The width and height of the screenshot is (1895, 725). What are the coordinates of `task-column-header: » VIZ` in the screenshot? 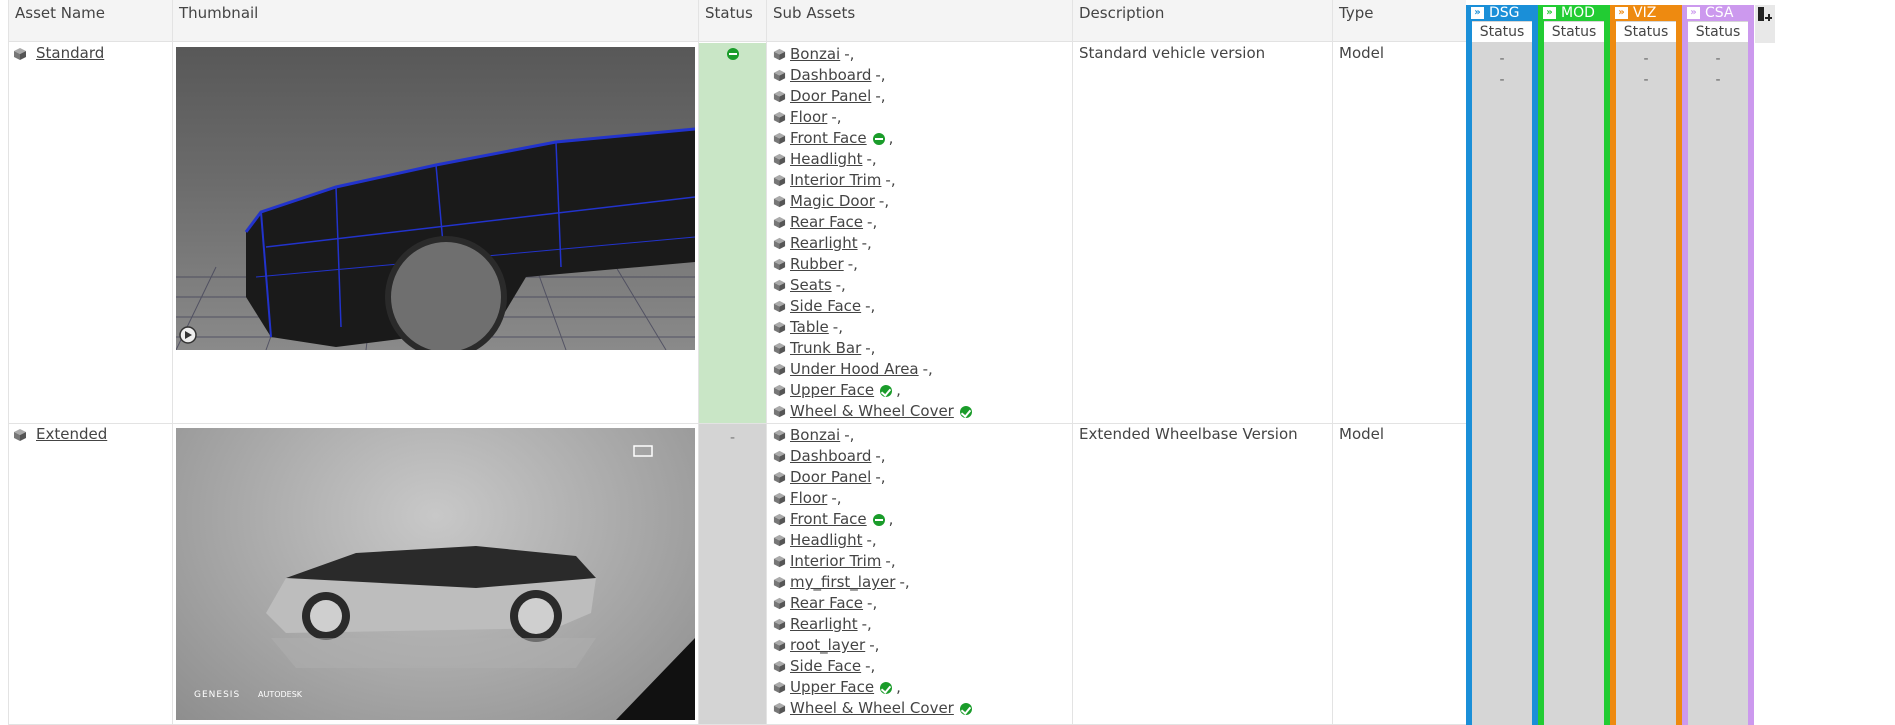 It's located at (1646, 13).